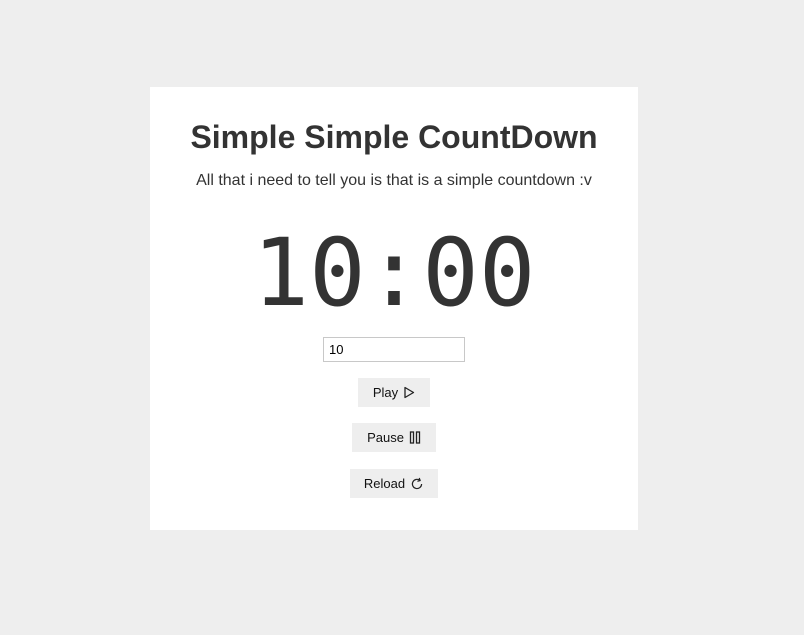  I want to click on reload-button-label: Reload, so click(384, 483).